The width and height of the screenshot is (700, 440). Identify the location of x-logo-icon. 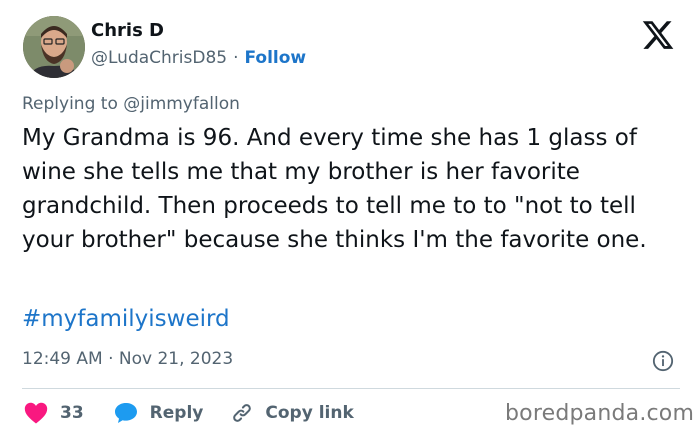
(658, 35).